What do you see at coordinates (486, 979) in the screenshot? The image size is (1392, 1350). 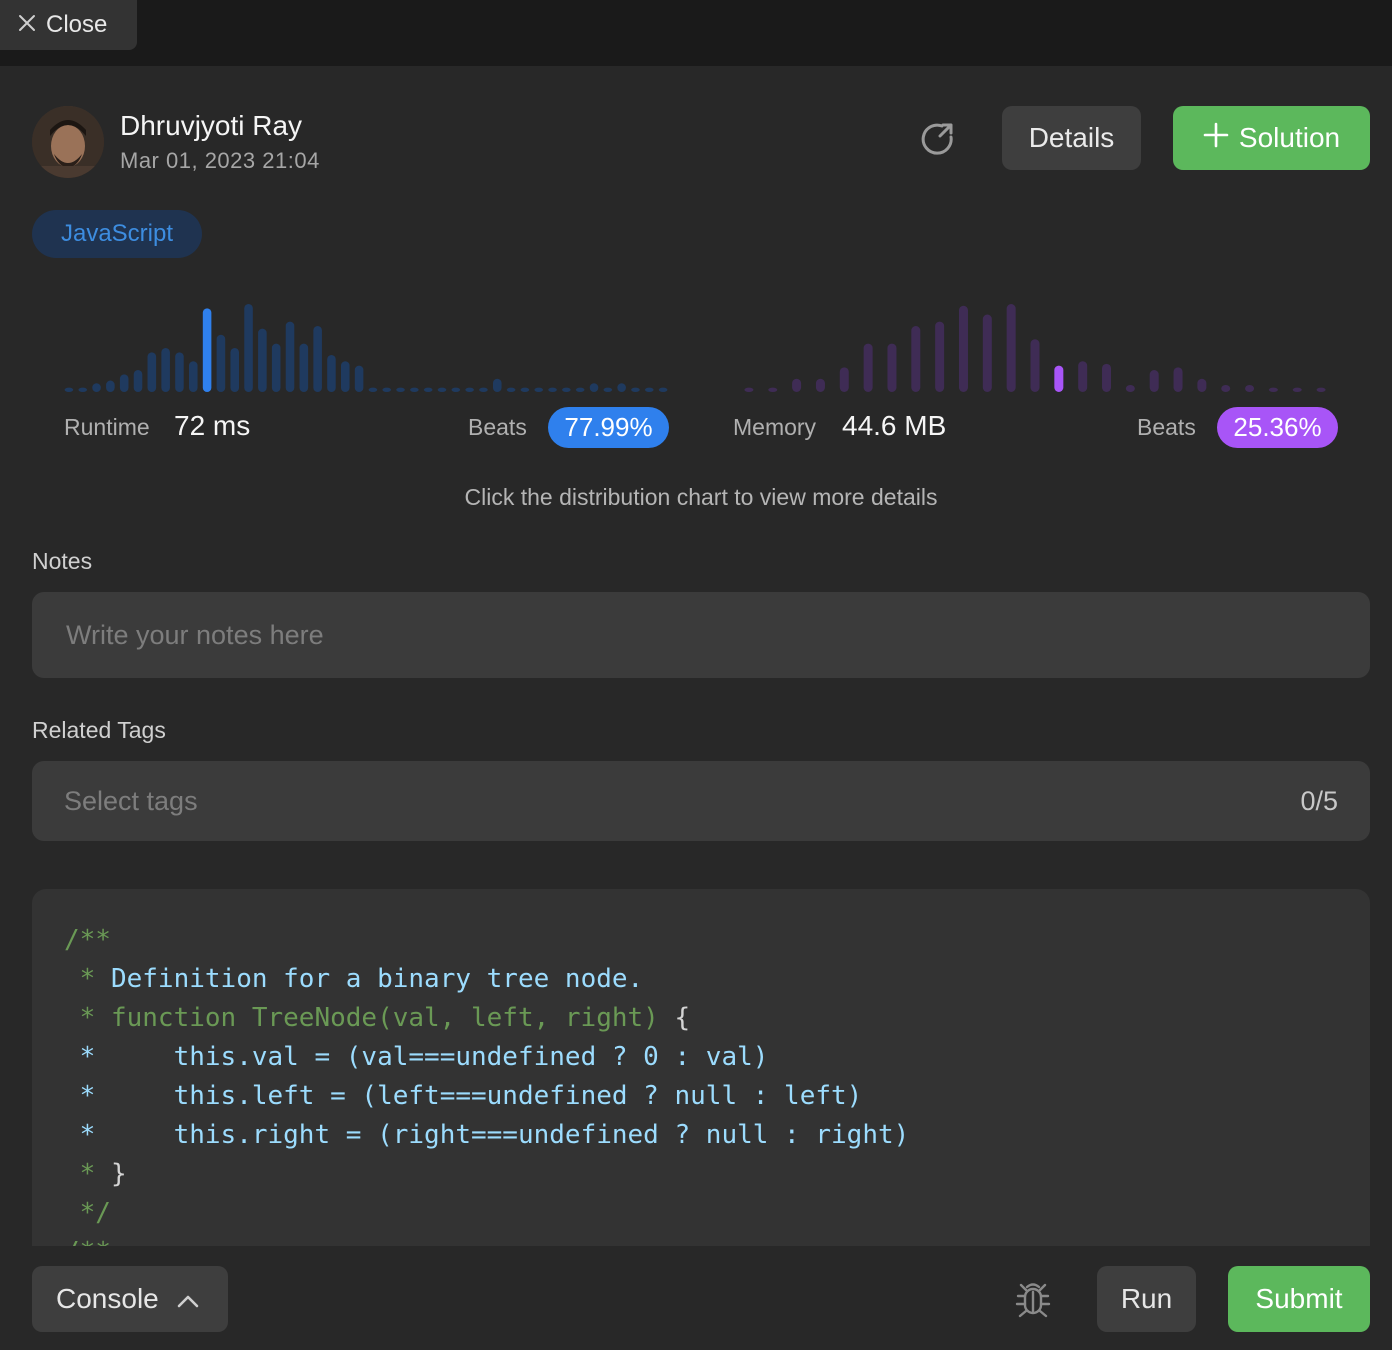 I see `code-line: * Definition for a binary tree node.` at bounding box center [486, 979].